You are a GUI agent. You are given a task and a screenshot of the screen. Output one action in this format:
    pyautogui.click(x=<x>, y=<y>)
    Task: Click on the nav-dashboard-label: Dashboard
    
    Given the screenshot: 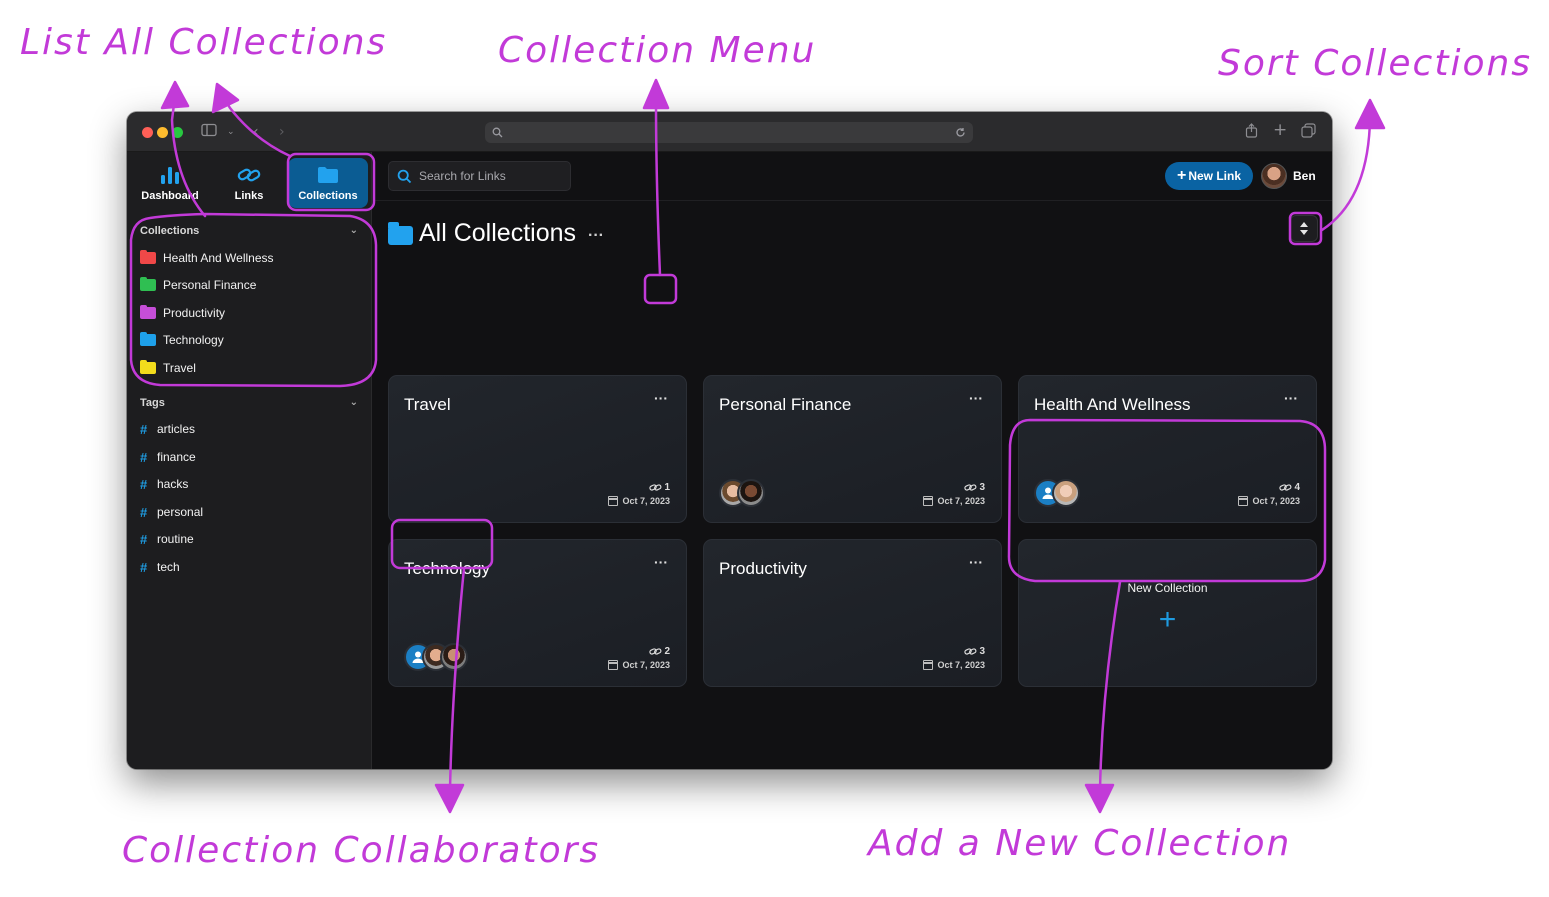 What is the action you would take?
    pyautogui.click(x=170, y=196)
    